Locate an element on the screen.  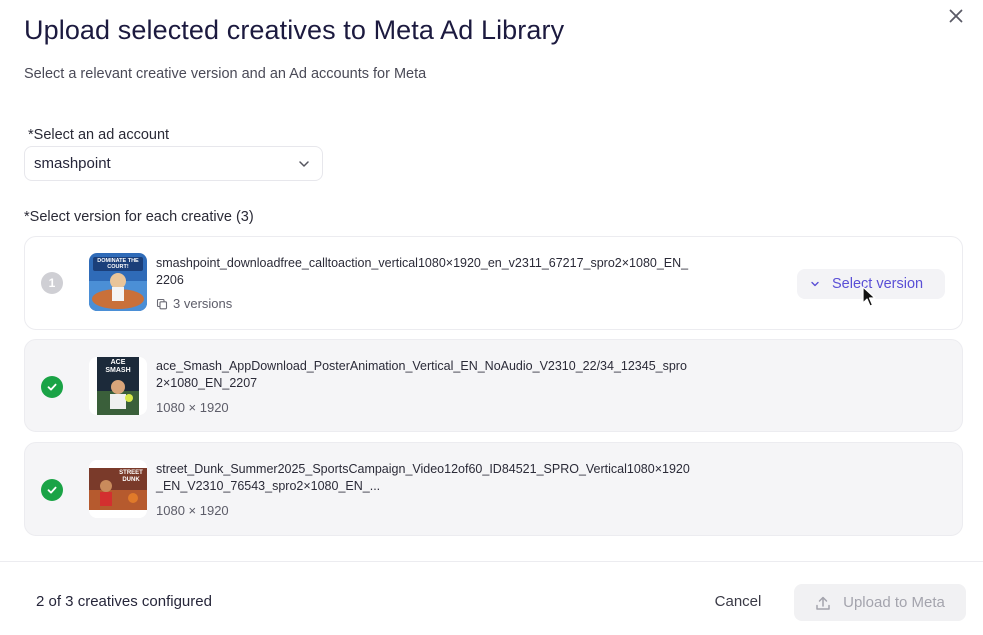
footer-divider is located at coordinates (491, 561).